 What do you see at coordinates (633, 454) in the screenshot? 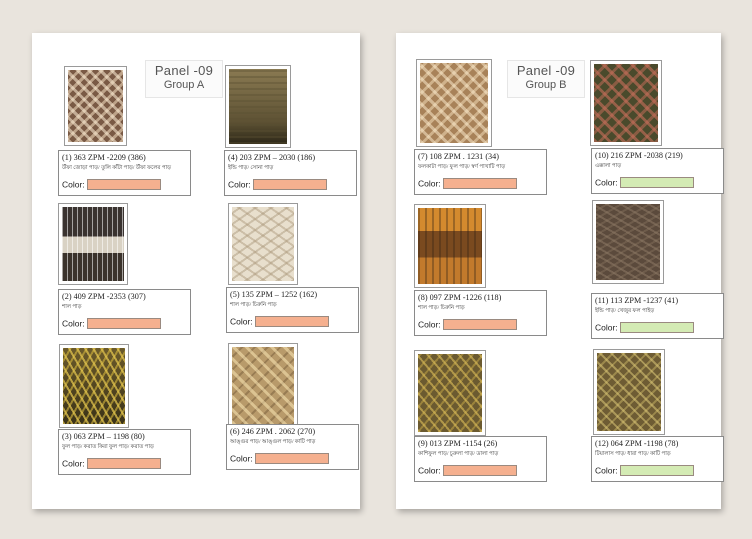
I see `item-description: টিয়ালাস পাড়/ ধারা পাড়/ কাটি পাড়` at bounding box center [633, 454].